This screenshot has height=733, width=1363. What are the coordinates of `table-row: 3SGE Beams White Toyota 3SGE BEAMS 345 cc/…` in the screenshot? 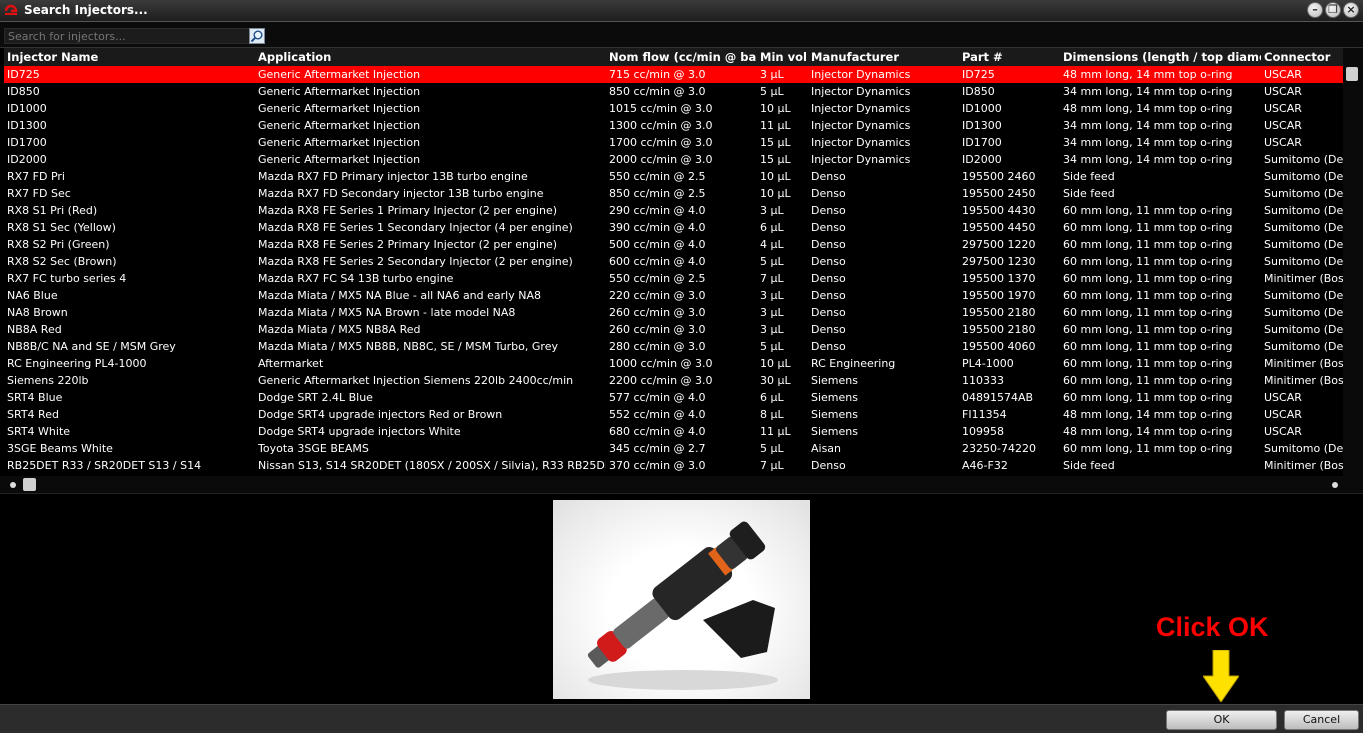 It's located at (673, 448).